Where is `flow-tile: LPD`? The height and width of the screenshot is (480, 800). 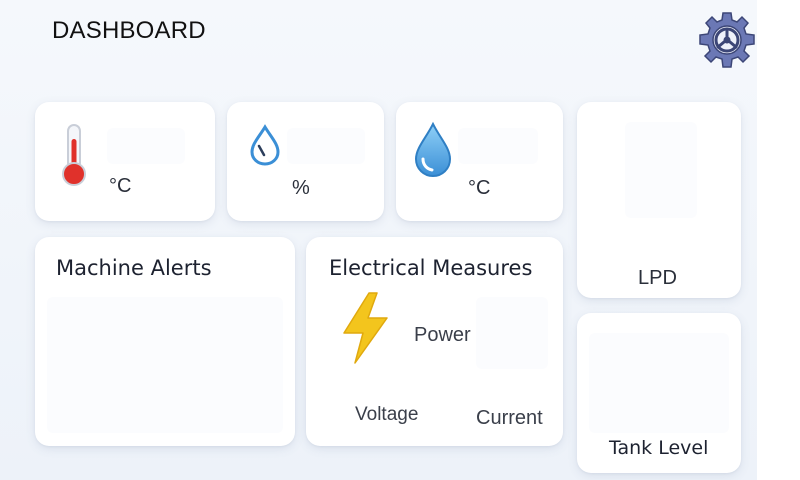 flow-tile: LPD is located at coordinates (659, 200).